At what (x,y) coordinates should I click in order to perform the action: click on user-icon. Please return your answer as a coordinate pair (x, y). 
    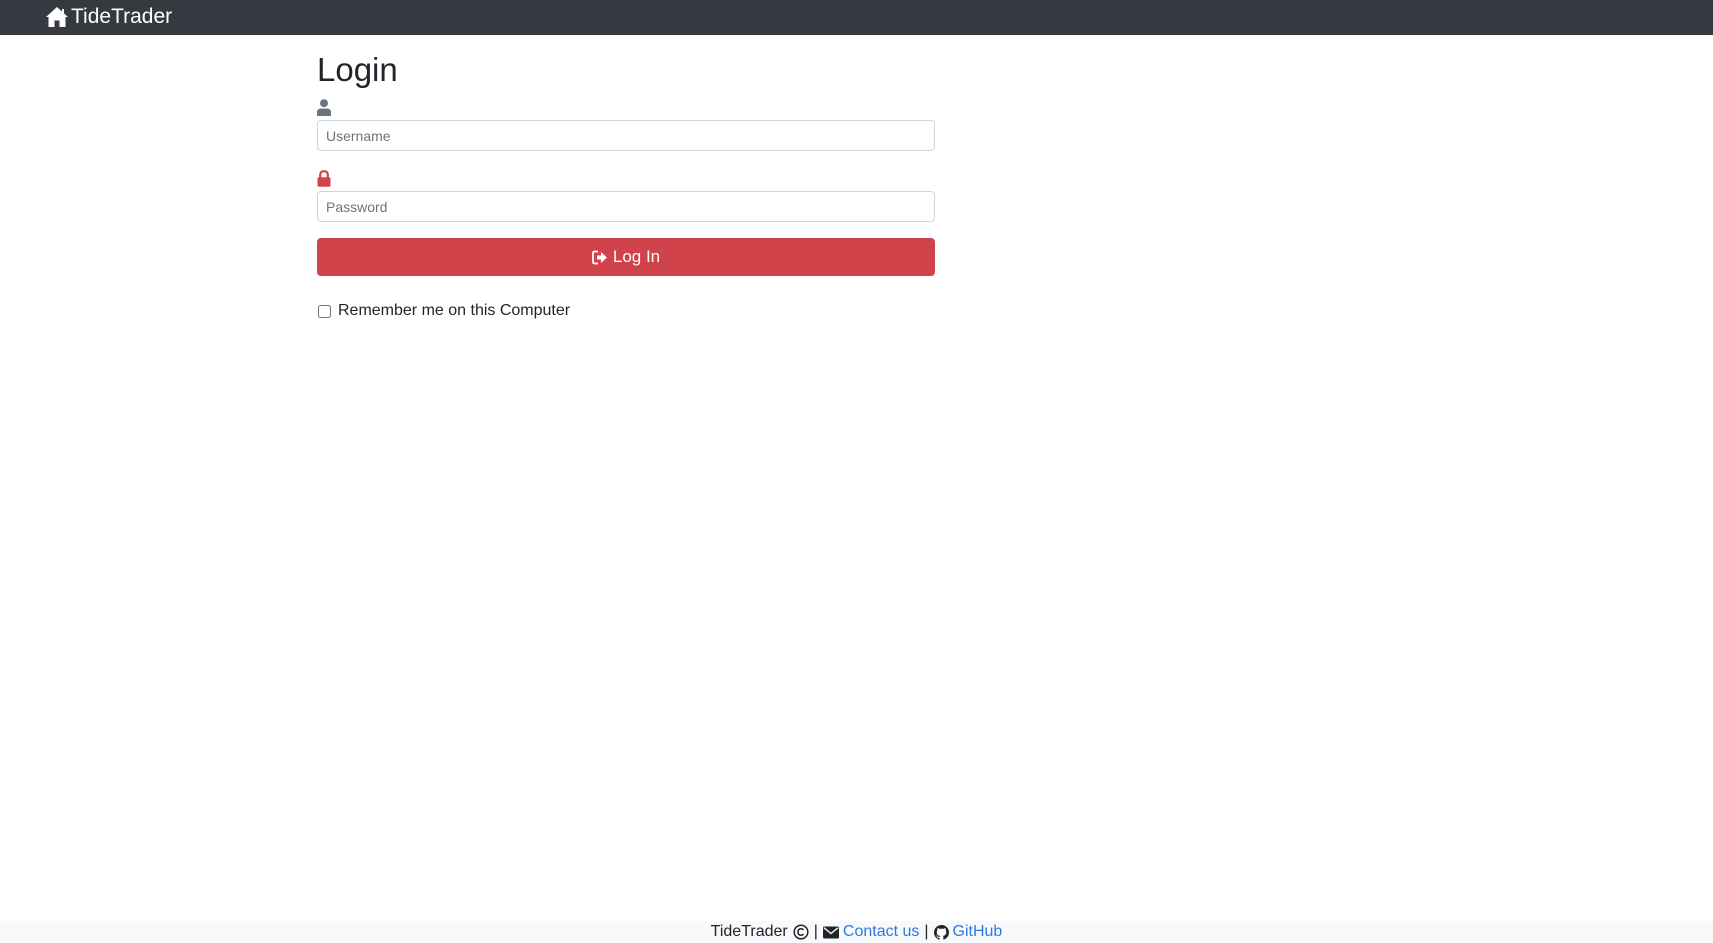
    Looking at the image, I should click on (324, 107).